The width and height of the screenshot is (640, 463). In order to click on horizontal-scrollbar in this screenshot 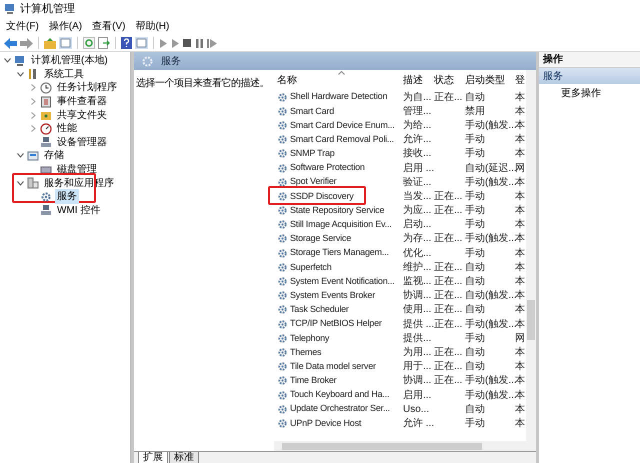, I will do `click(405, 446)`.